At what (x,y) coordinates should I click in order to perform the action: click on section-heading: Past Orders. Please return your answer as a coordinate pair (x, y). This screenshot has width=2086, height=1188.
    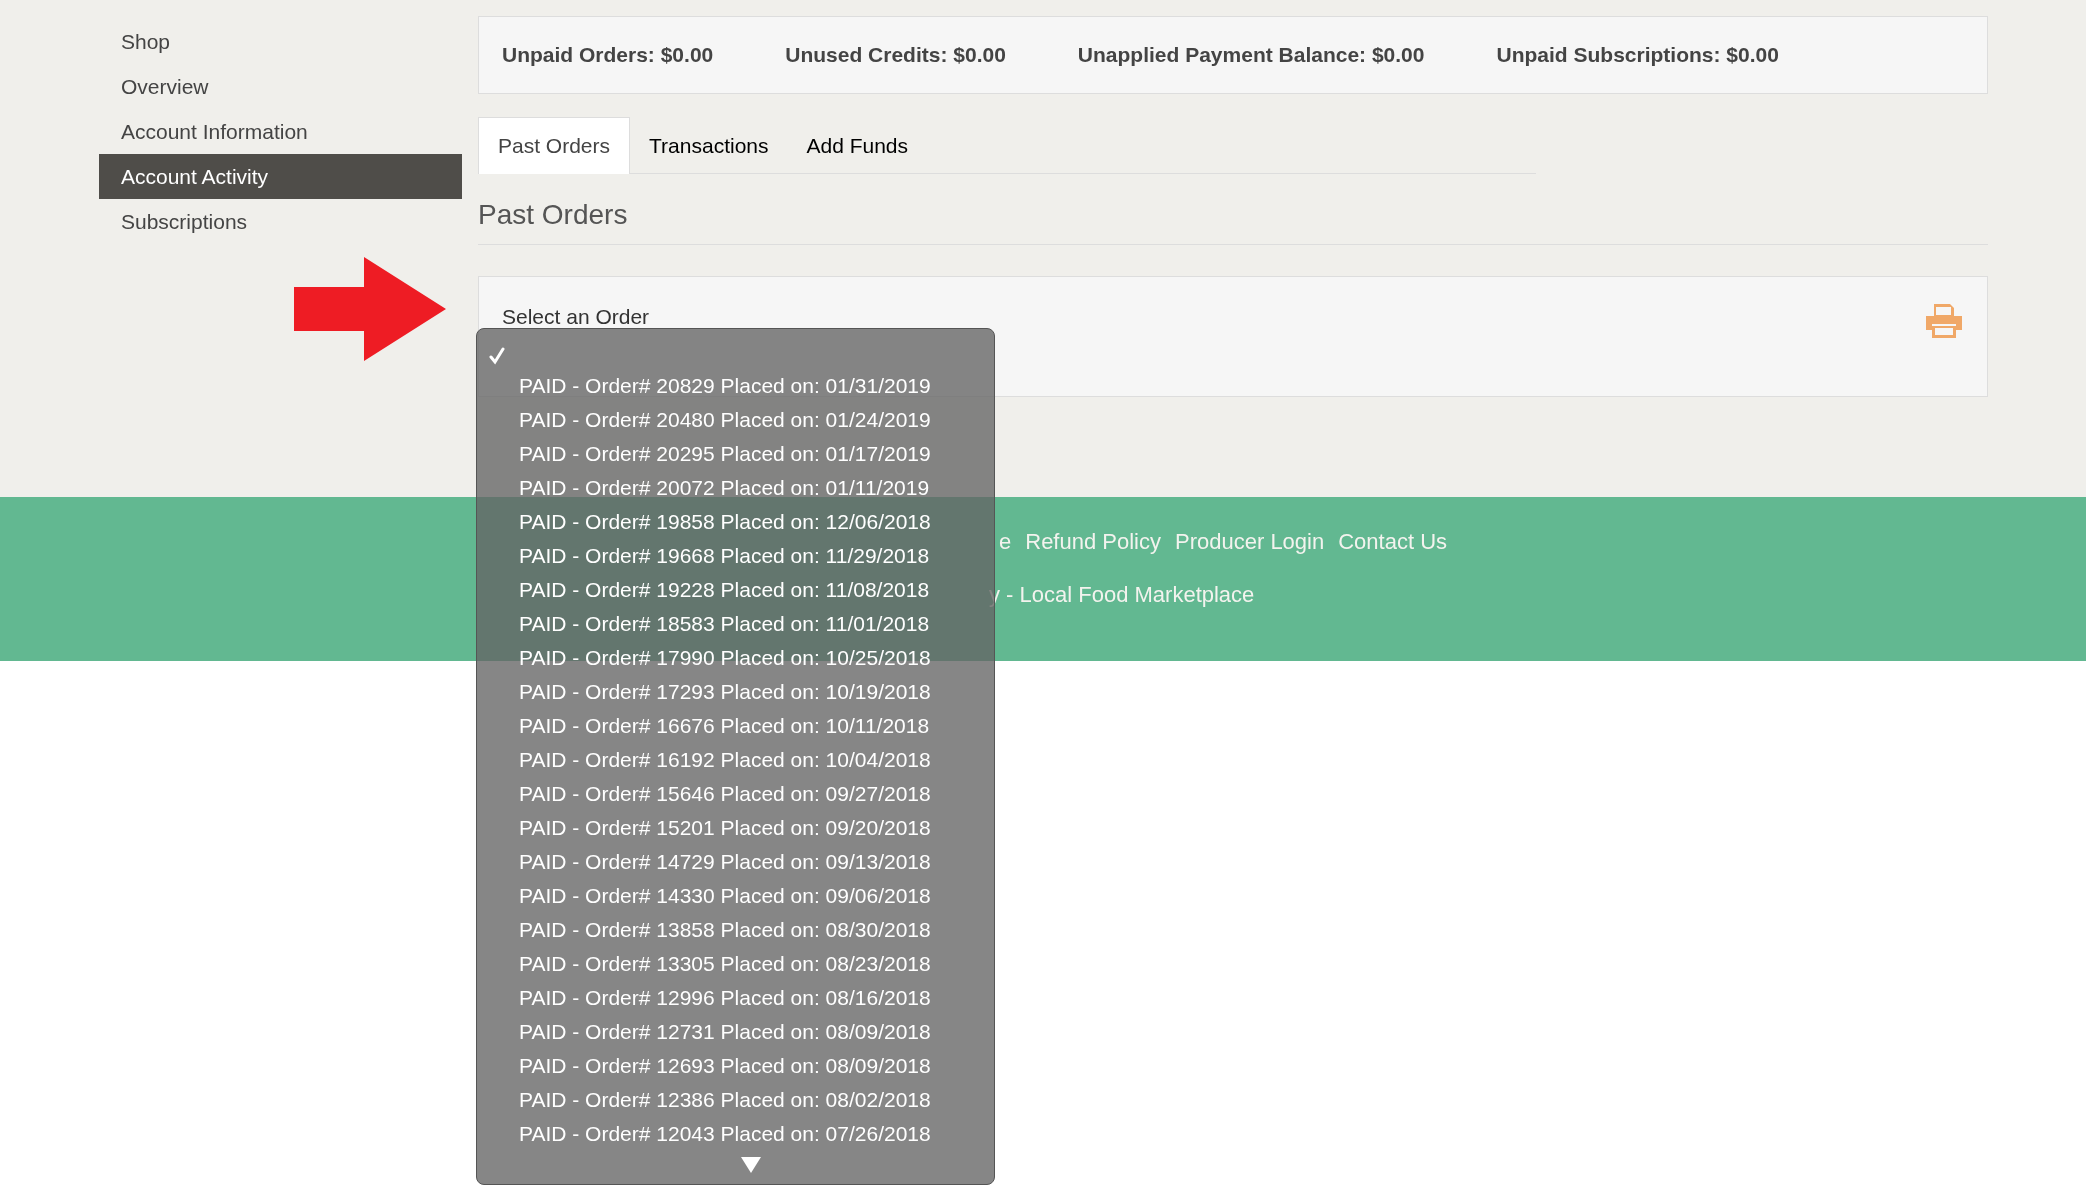
    Looking at the image, I should click on (553, 215).